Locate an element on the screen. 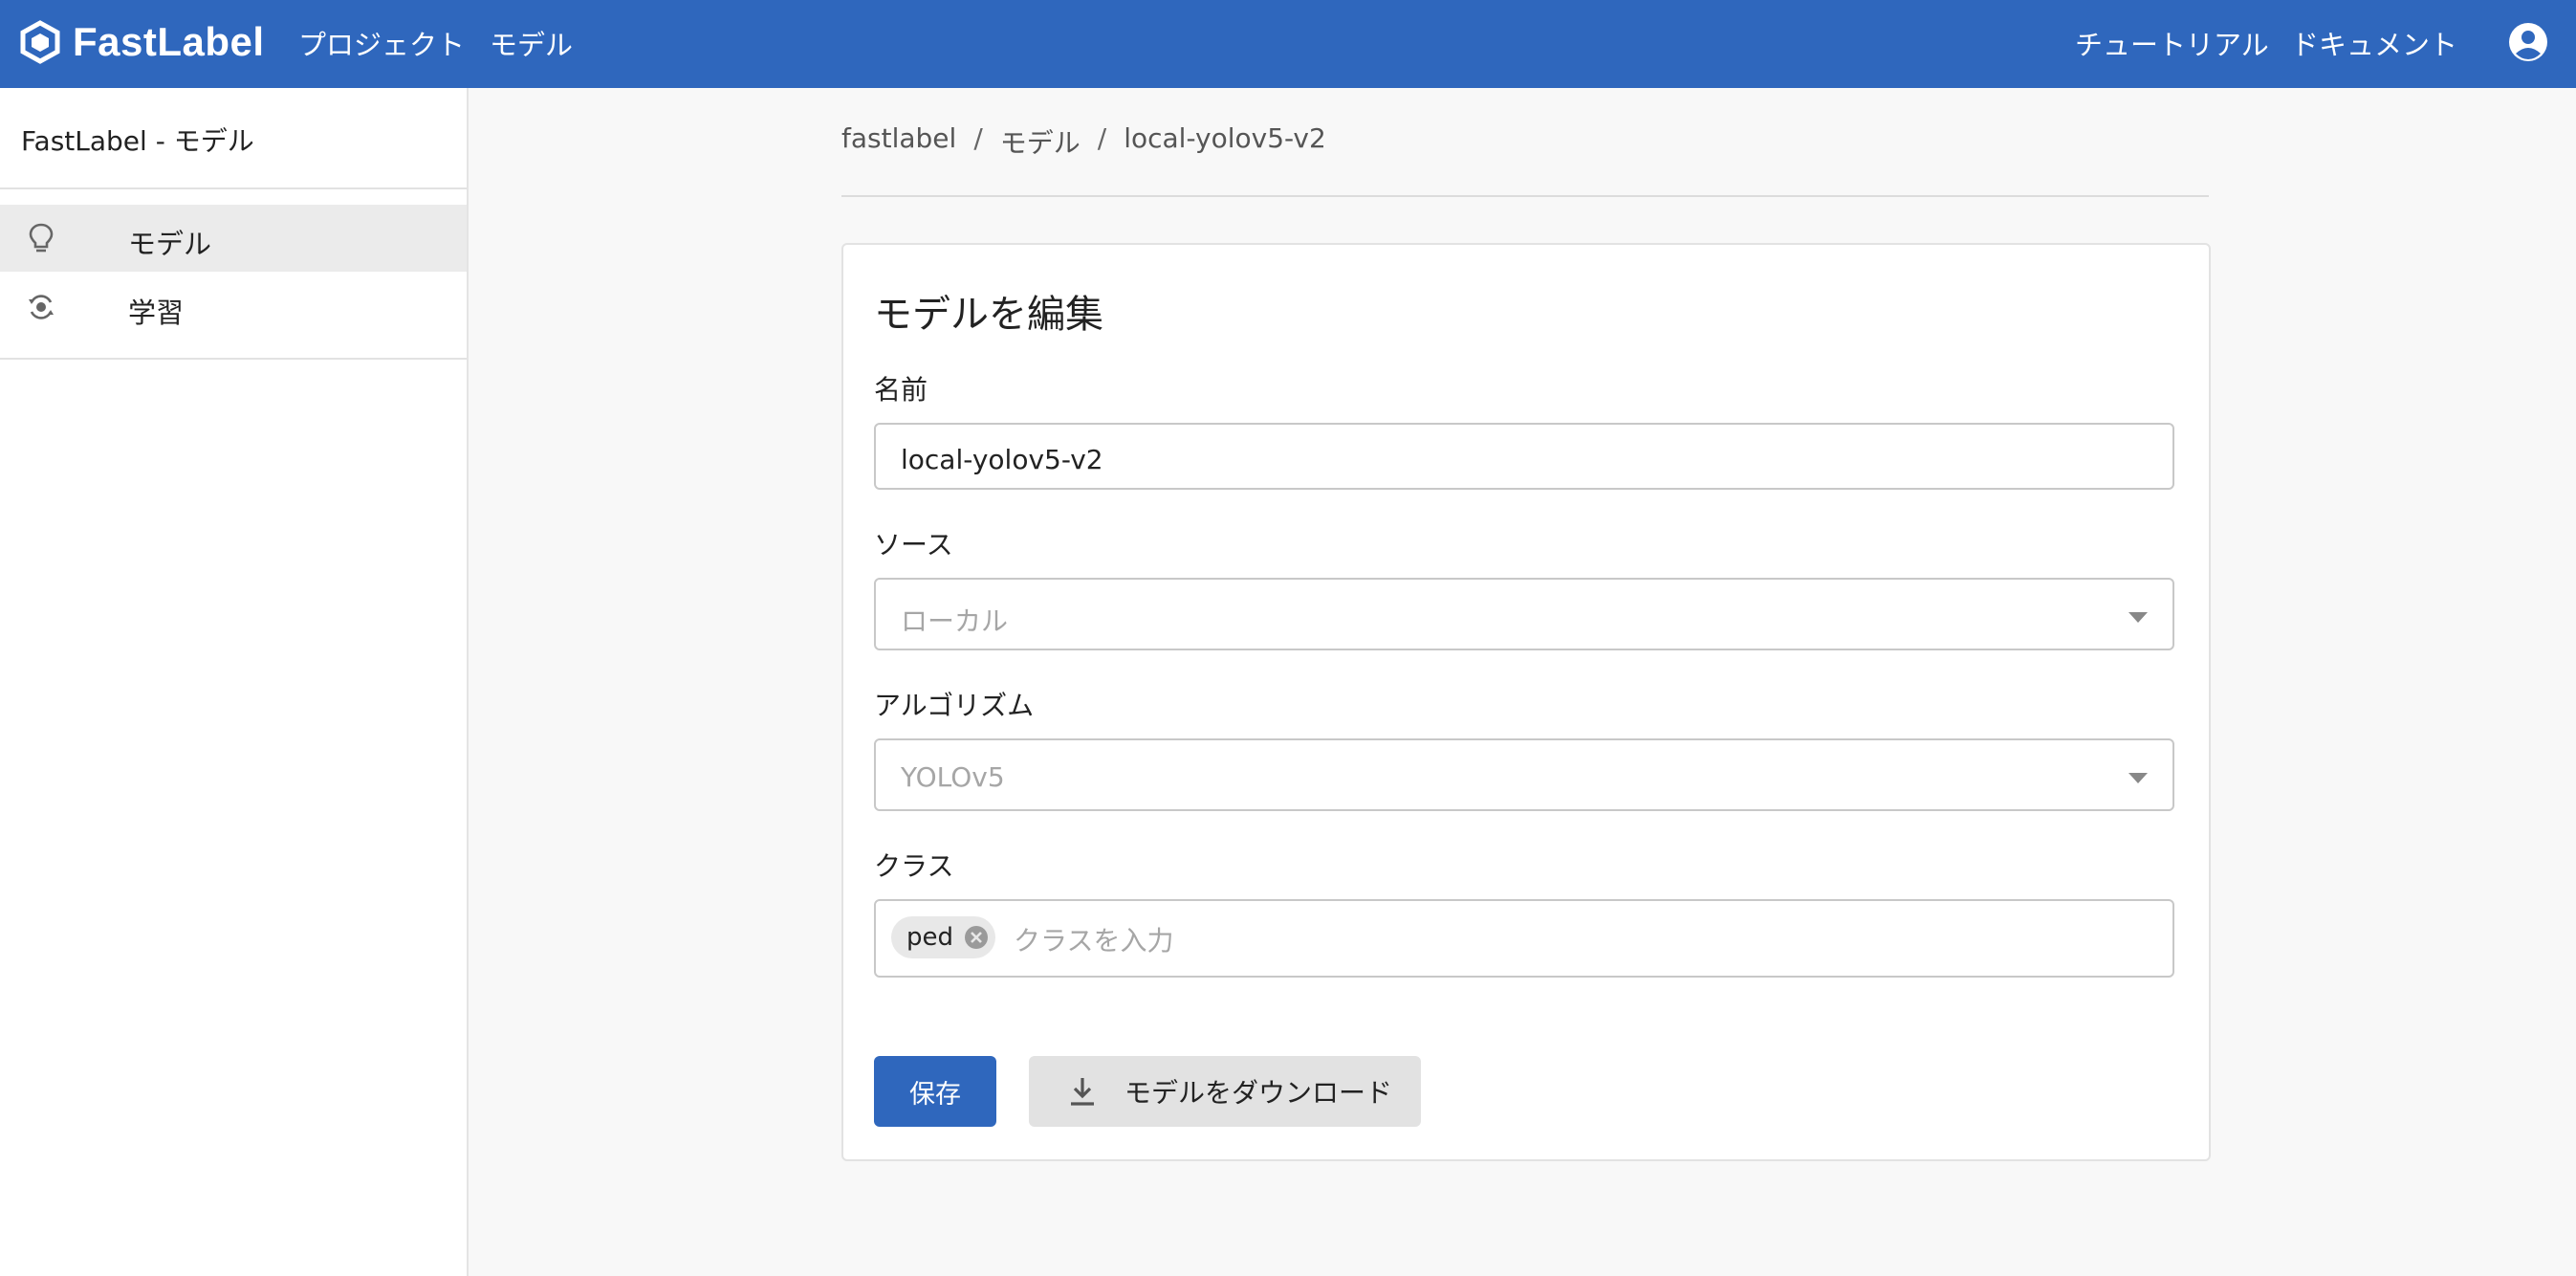 The width and height of the screenshot is (2576, 1276). classes-label: クラス is located at coordinates (914, 866).